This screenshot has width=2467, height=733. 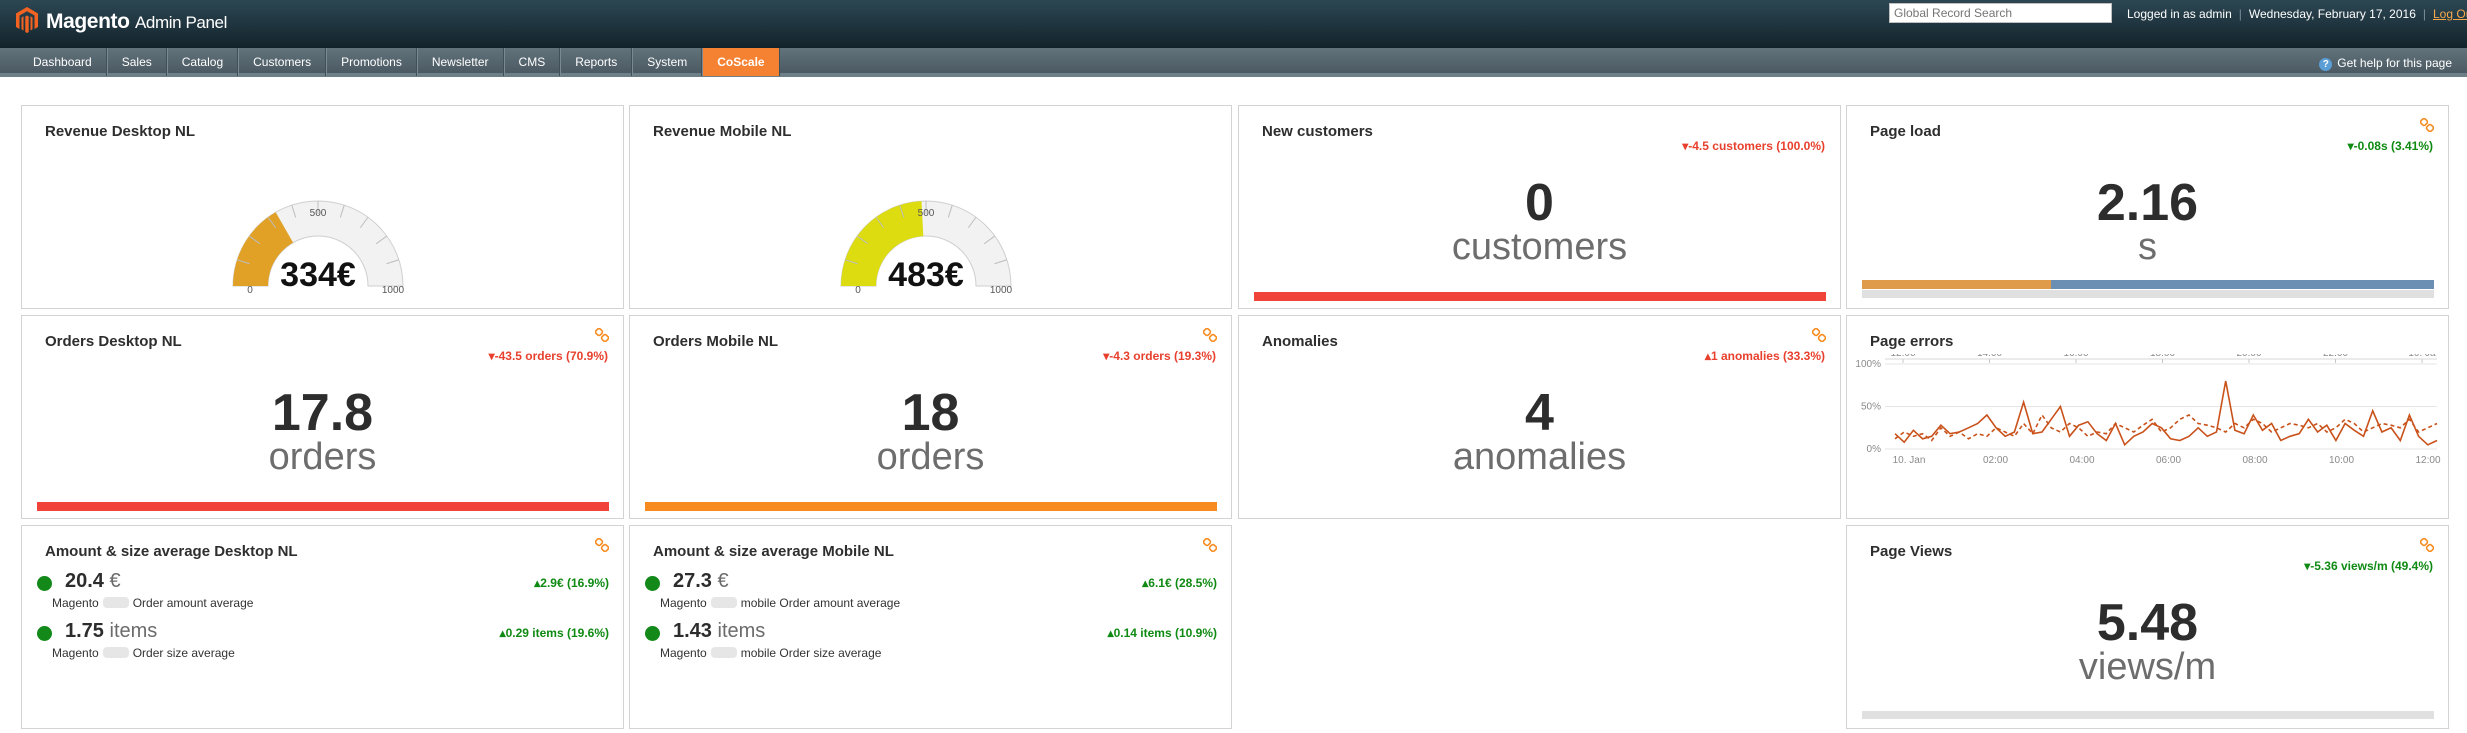 I want to click on nav-promotions: Promotions, so click(x=371, y=62).